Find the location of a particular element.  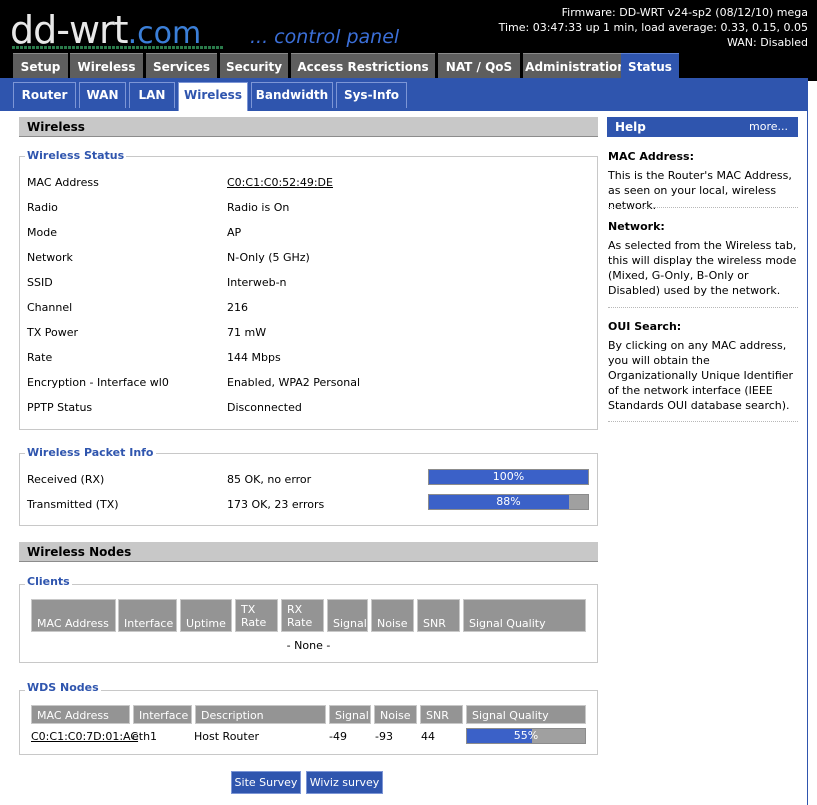

rx-progress-label: 100% is located at coordinates (508, 476).